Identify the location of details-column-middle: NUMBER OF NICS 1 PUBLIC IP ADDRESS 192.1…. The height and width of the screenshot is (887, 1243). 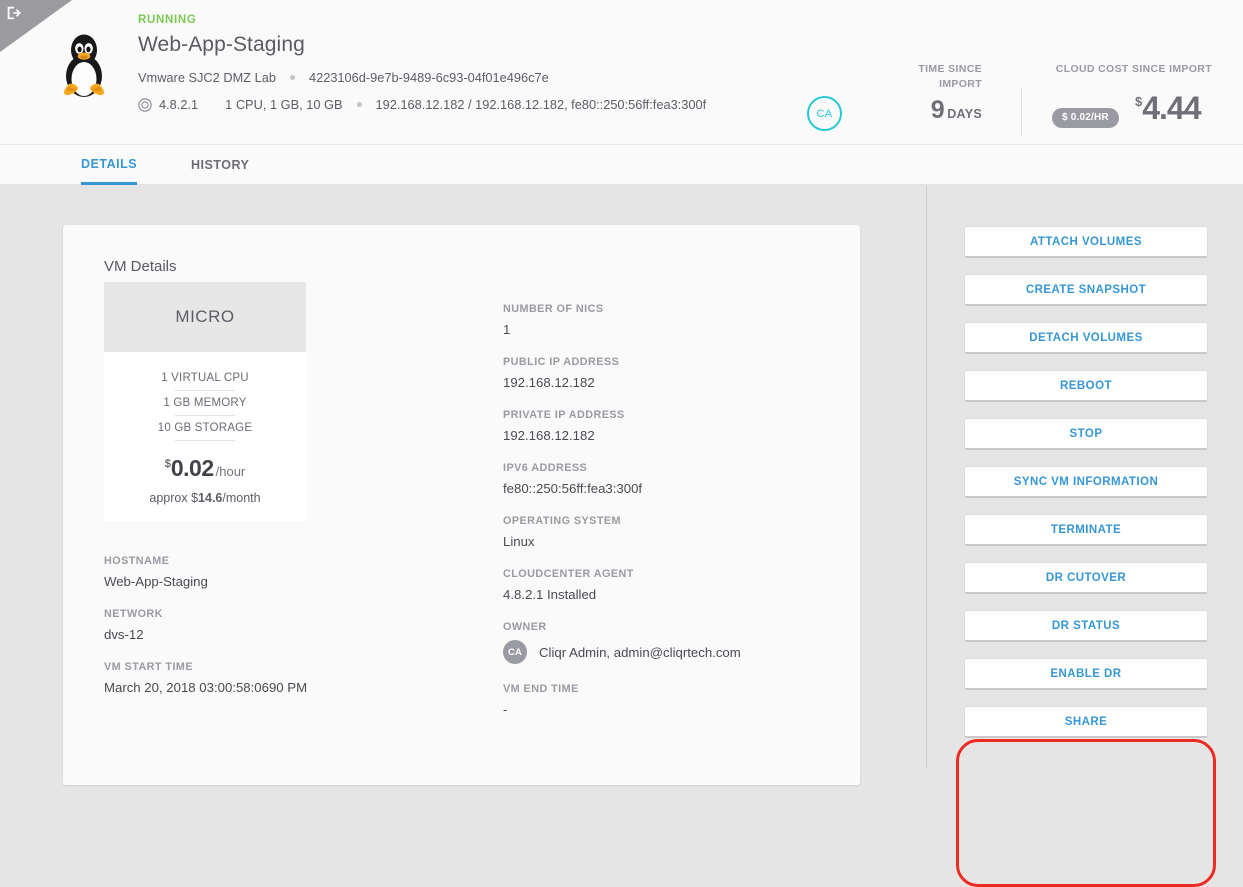
(668, 519).